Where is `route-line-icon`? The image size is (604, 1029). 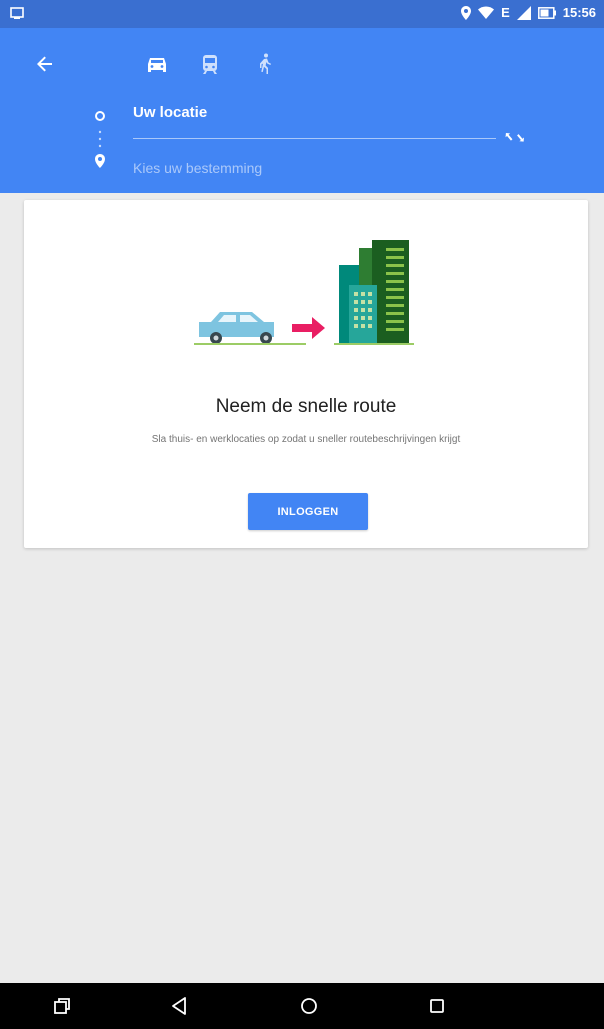 route-line-icon is located at coordinates (100, 139).